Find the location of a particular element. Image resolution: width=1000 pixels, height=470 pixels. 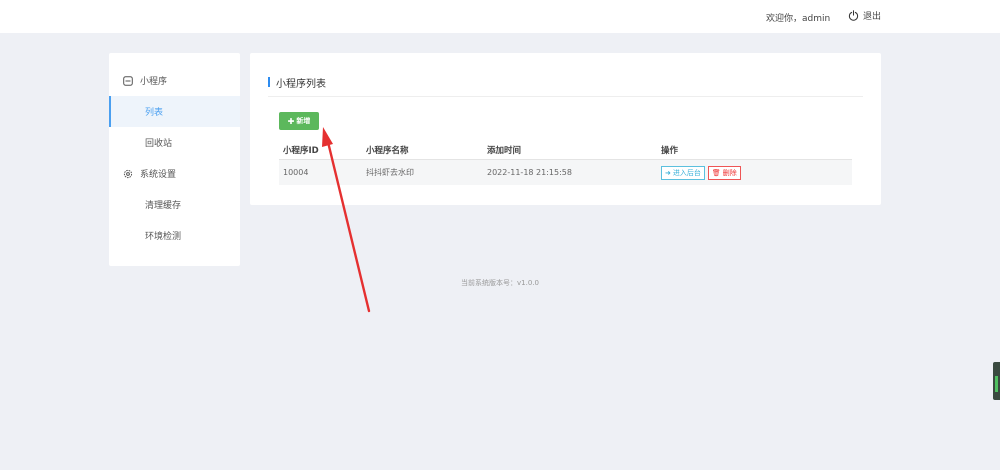

add-button: ✚ 新增 is located at coordinates (299, 121).